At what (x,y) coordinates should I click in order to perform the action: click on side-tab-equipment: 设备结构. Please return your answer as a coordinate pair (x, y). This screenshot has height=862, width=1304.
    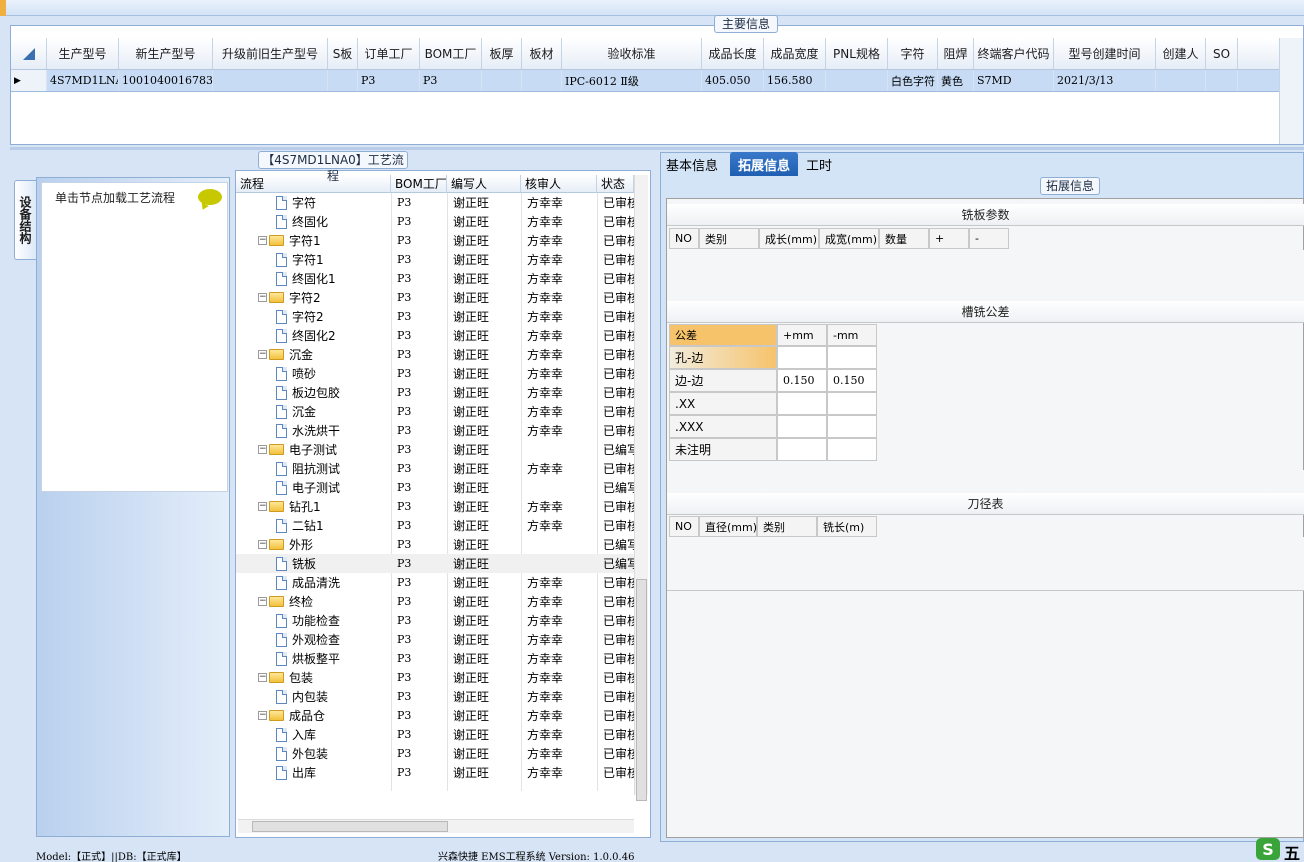
    Looking at the image, I should click on (25, 220).